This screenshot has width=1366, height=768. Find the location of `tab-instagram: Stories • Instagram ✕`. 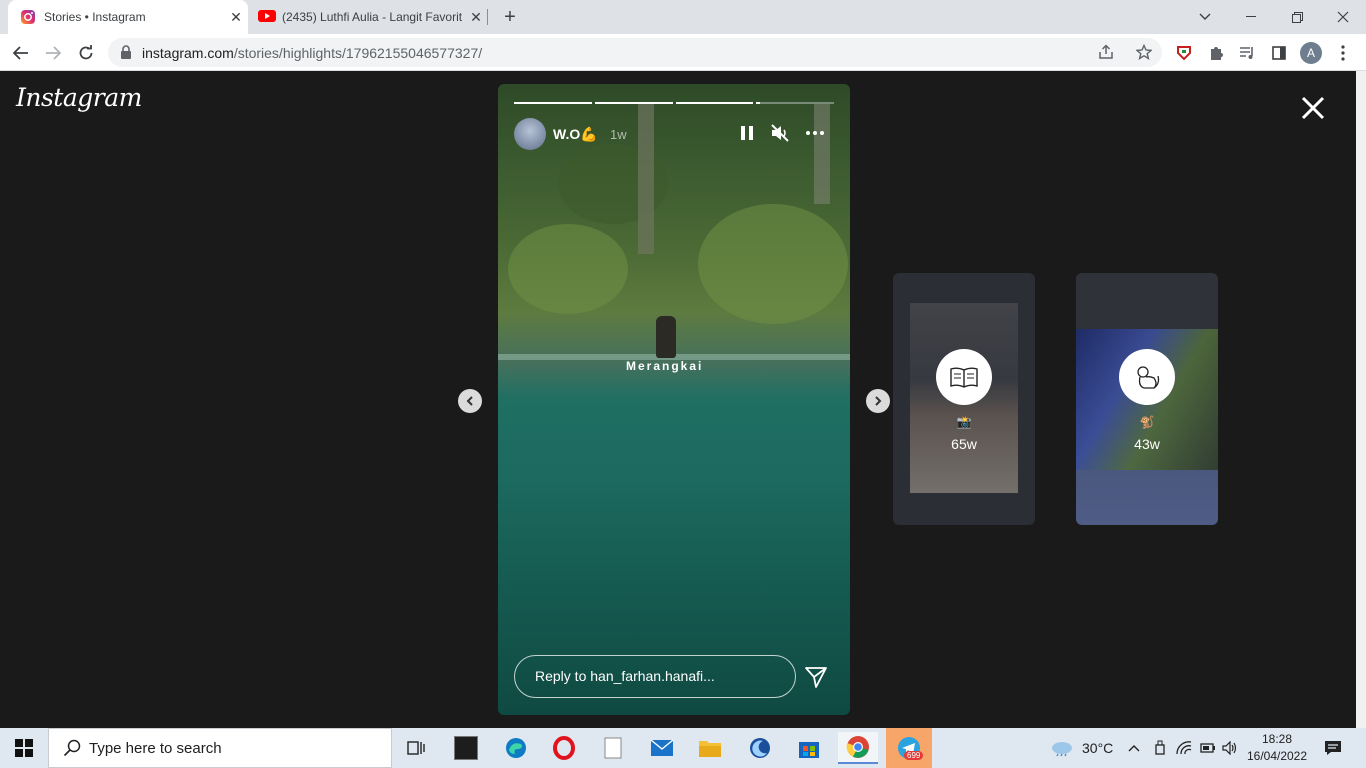

tab-instagram: Stories • Instagram ✕ is located at coordinates (128, 17).